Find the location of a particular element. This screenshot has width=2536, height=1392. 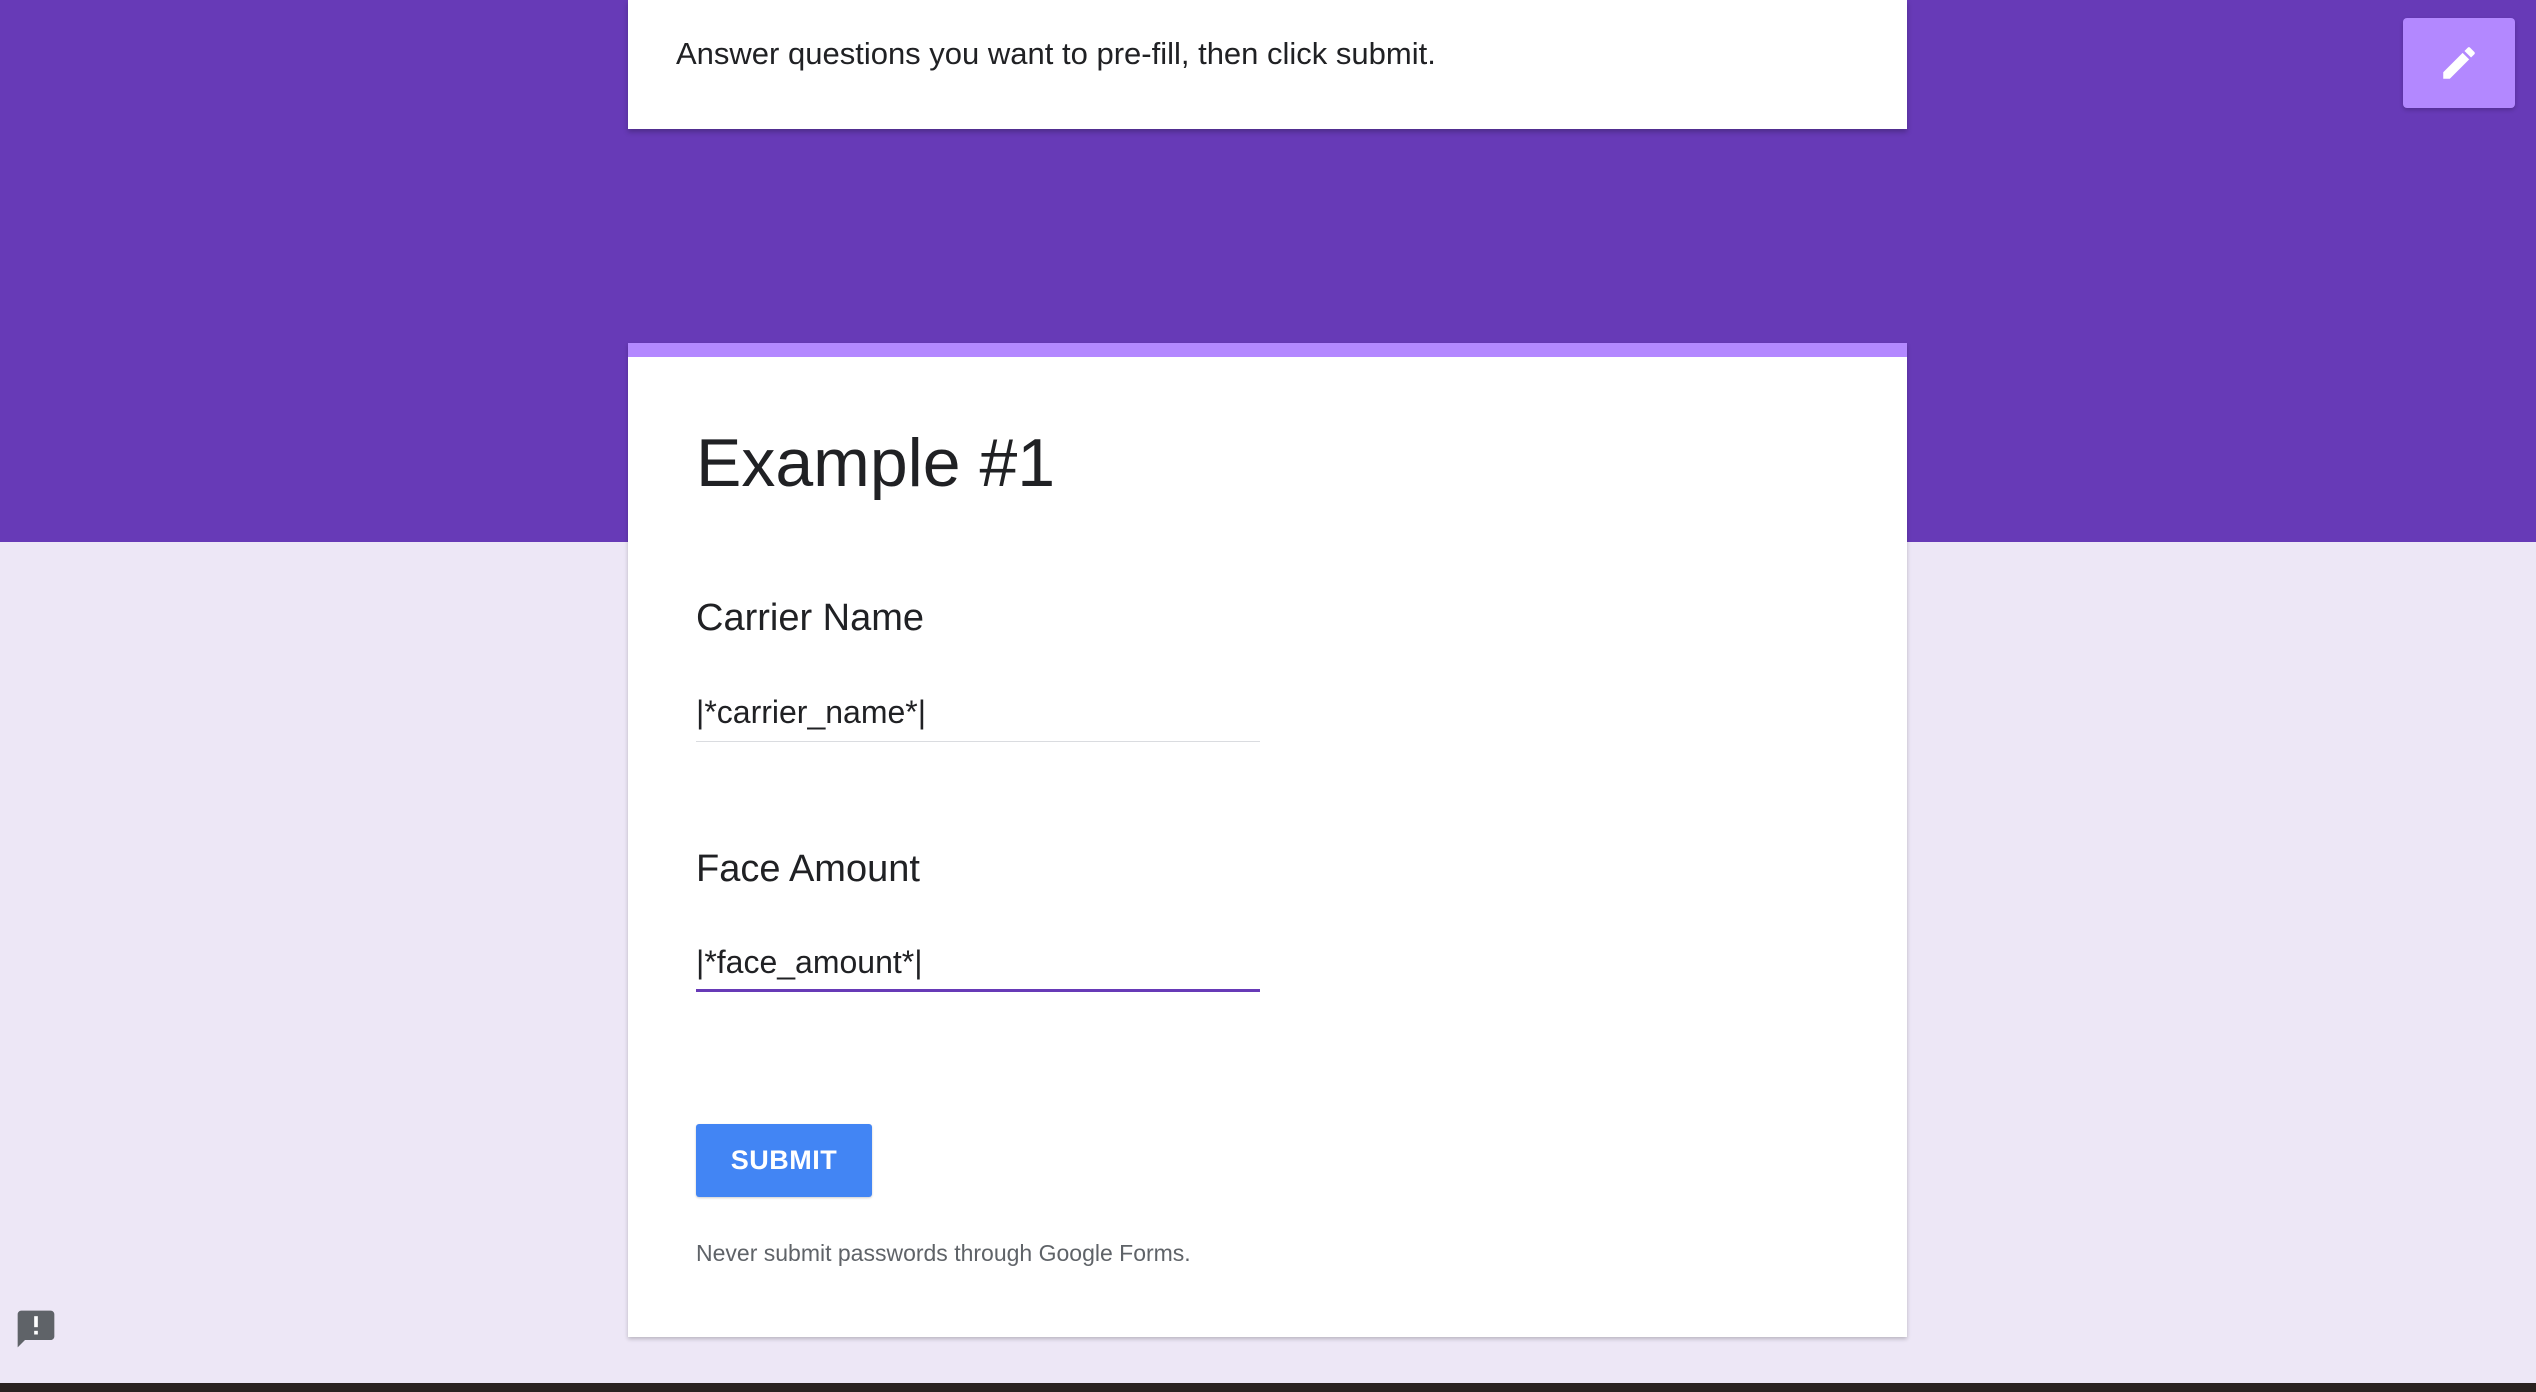

pencil-icon is located at coordinates (2459, 63).